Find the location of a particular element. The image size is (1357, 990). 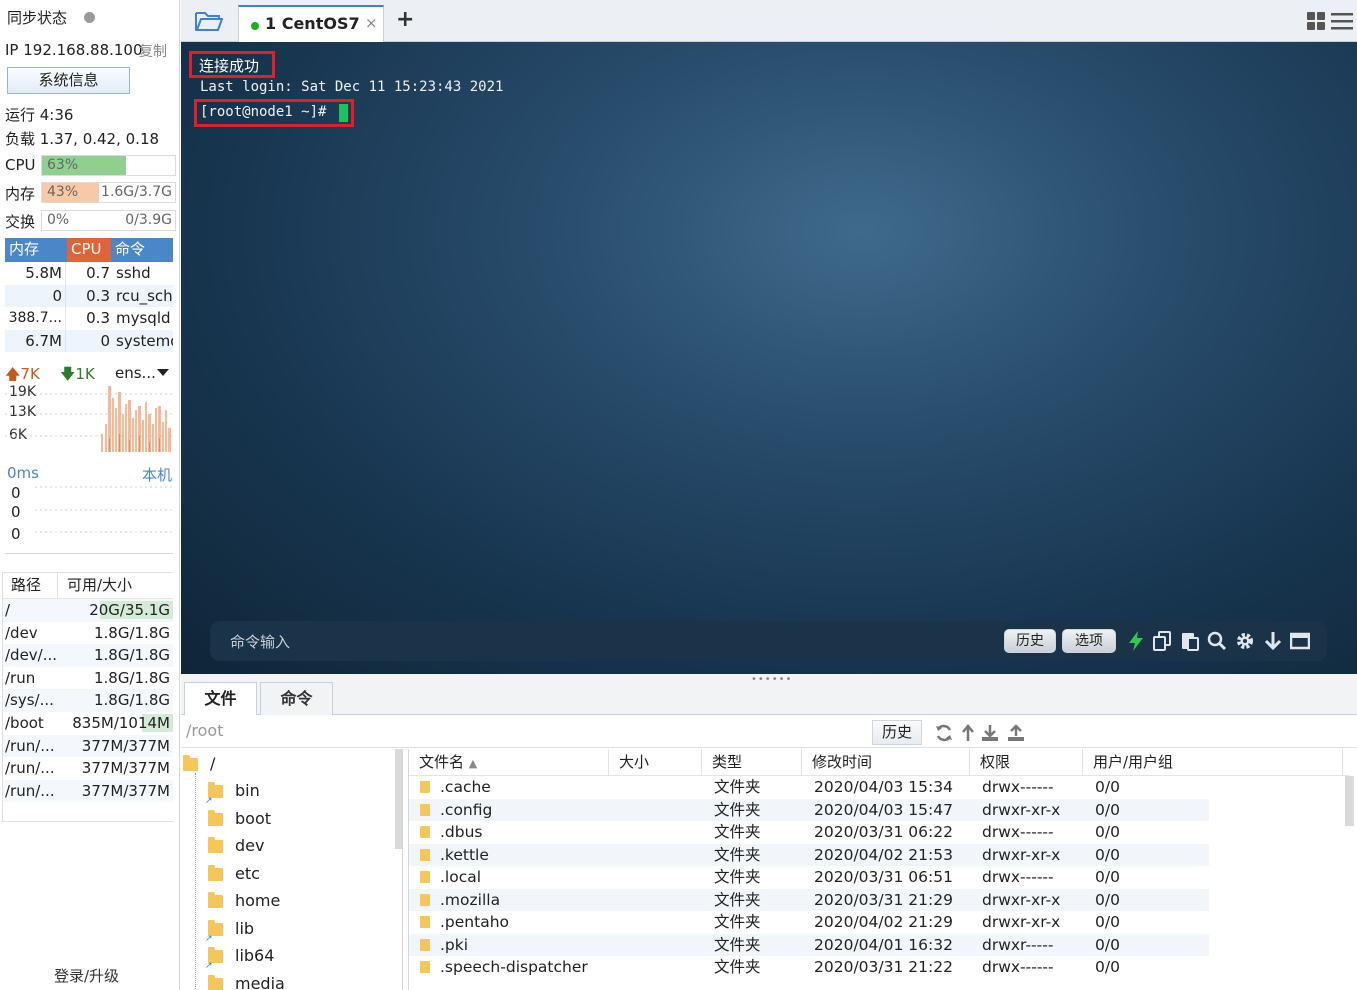

file-row: .cache 文件夹 2020/04/03 15:34 drwx------ 0/0 is located at coordinates (809, 787).